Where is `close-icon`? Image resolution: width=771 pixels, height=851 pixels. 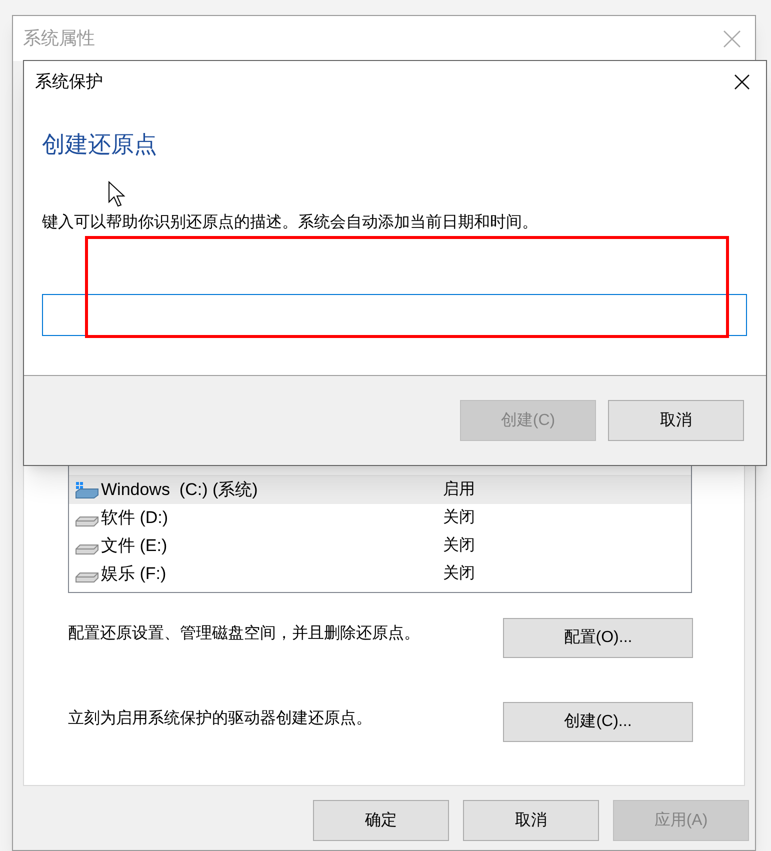
close-icon is located at coordinates (742, 82).